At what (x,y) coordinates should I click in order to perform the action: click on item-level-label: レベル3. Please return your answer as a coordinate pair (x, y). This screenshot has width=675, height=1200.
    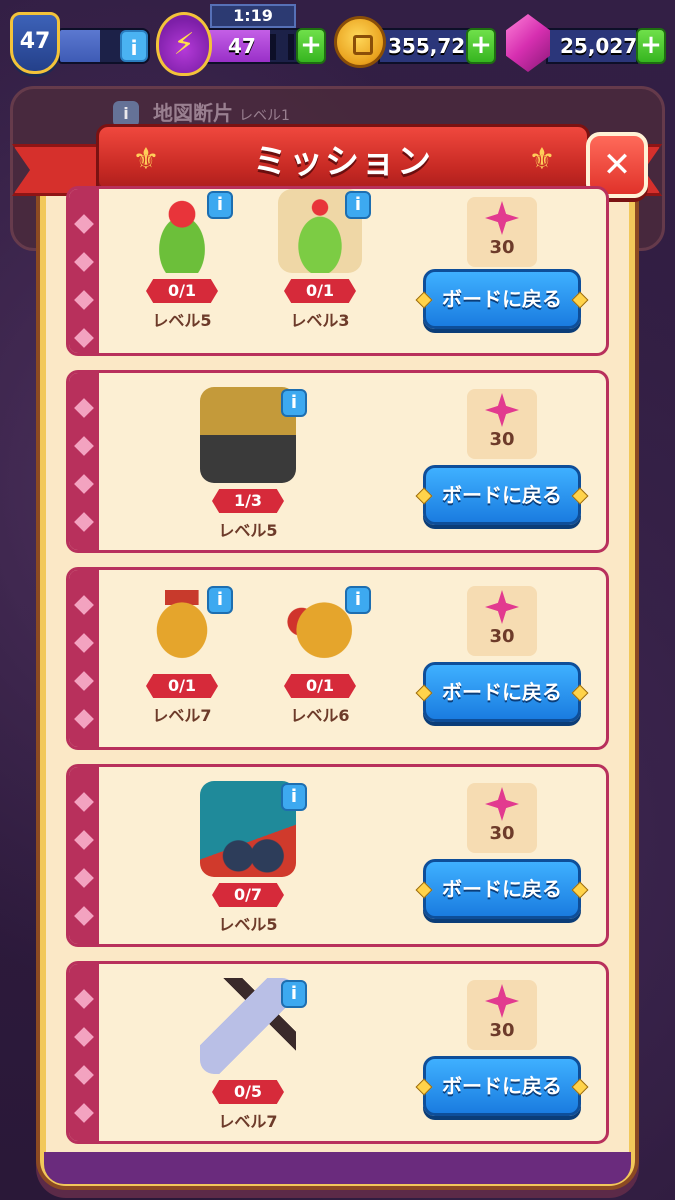
    Looking at the image, I should click on (320, 320).